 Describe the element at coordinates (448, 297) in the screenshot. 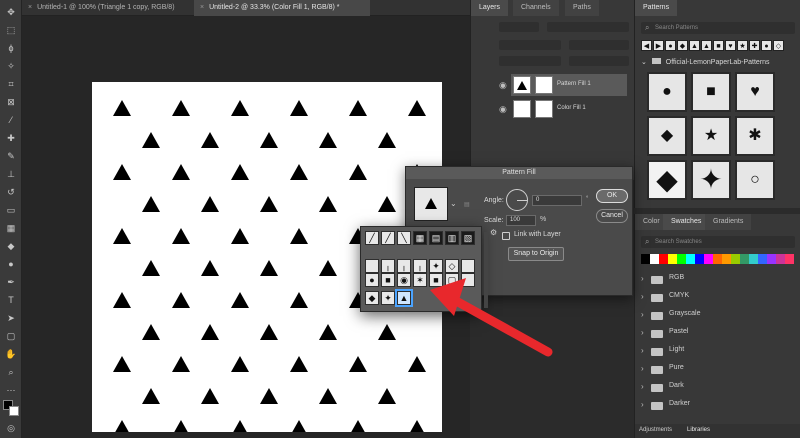

I see `arrow-head` at that location.